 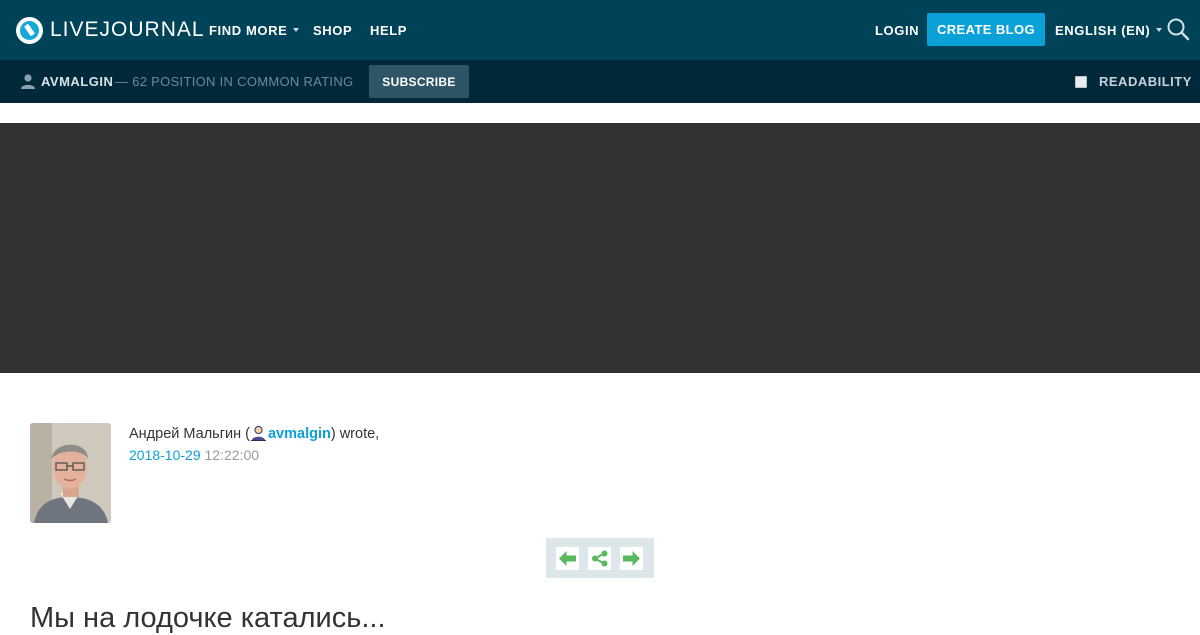 I want to click on post-datetime: 2018-10-29 12:22:00, so click(x=194, y=455).